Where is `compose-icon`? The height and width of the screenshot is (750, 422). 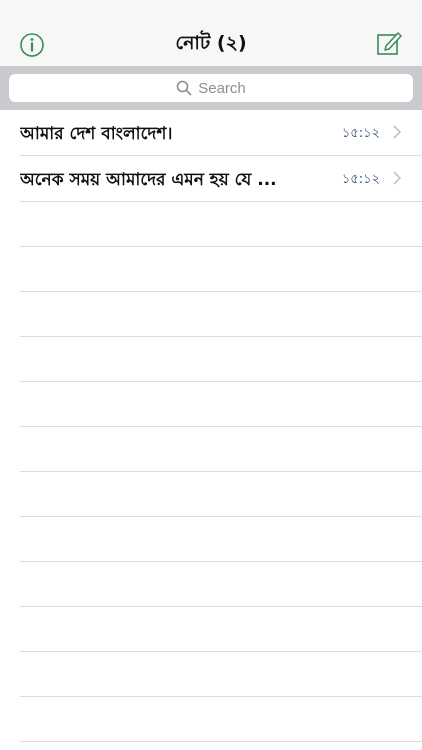 compose-icon is located at coordinates (389, 43).